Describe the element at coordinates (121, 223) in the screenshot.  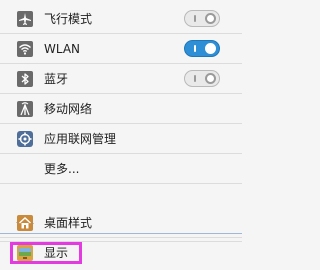
I see `home-style-item: 桌面样式` at that location.